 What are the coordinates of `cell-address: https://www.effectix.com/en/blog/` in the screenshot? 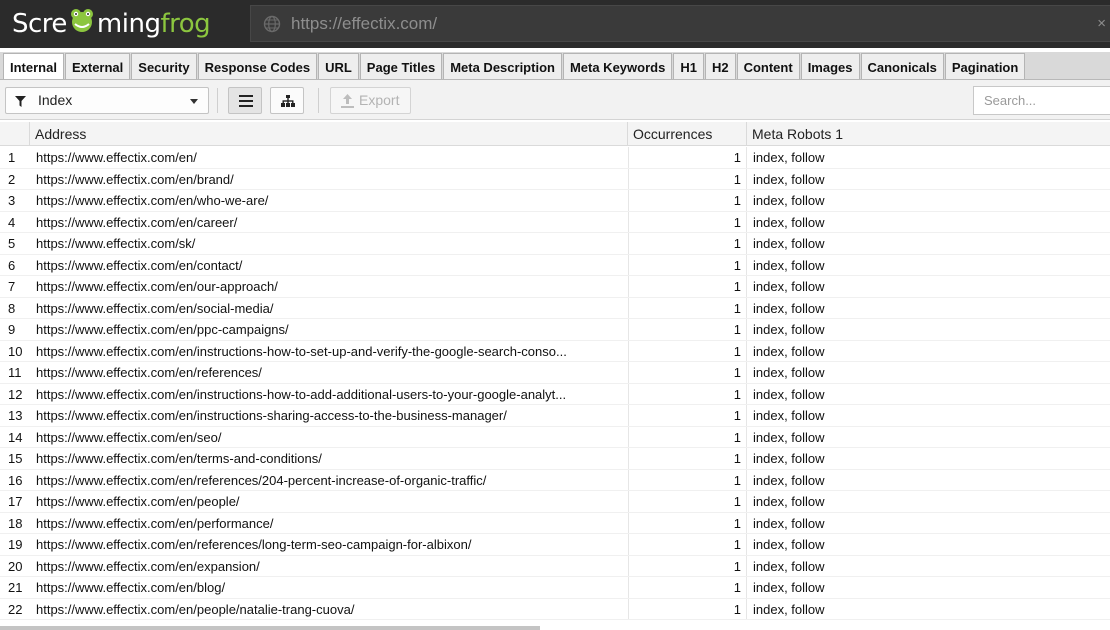 It's located at (131, 587).